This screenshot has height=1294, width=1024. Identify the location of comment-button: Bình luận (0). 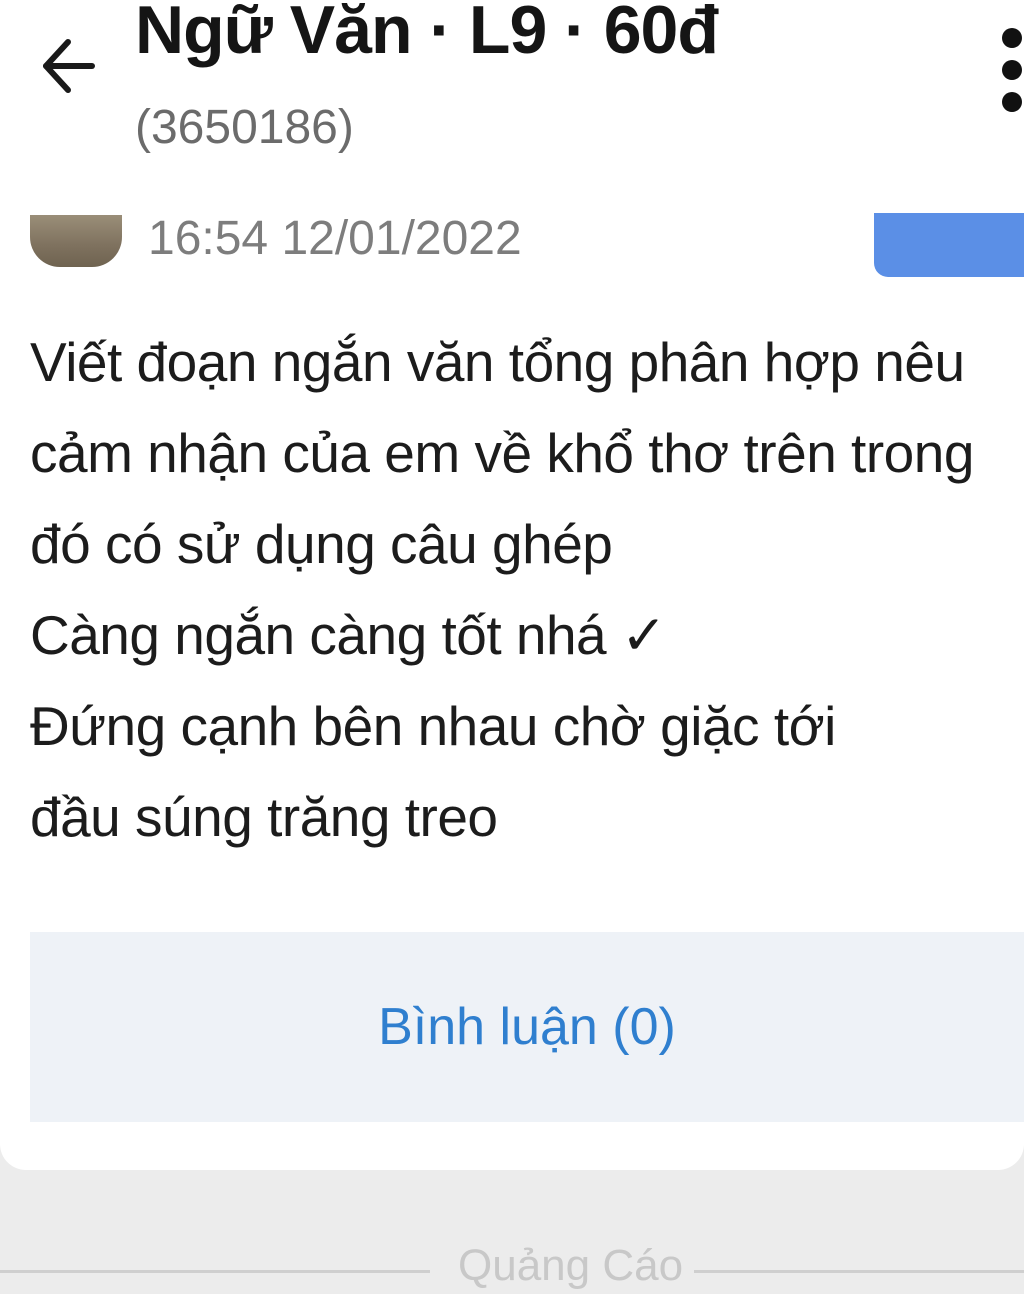
(527, 1027).